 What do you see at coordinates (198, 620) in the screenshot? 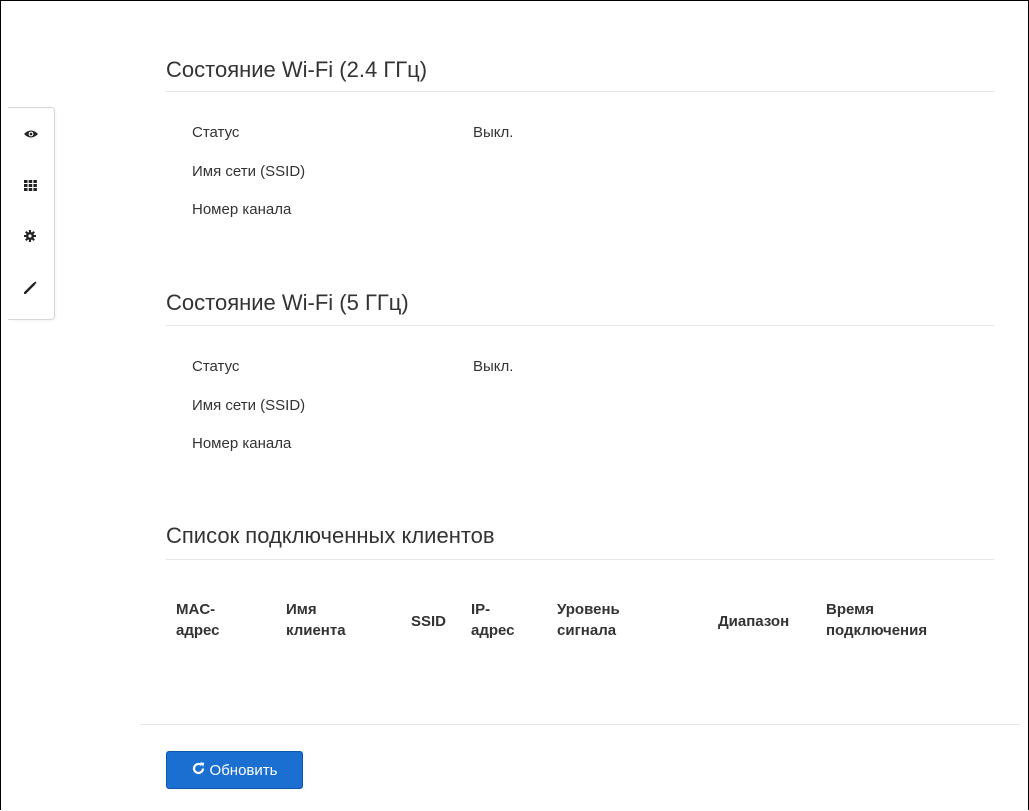
I see `col-mac: MAC- адрес` at bounding box center [198, 620].